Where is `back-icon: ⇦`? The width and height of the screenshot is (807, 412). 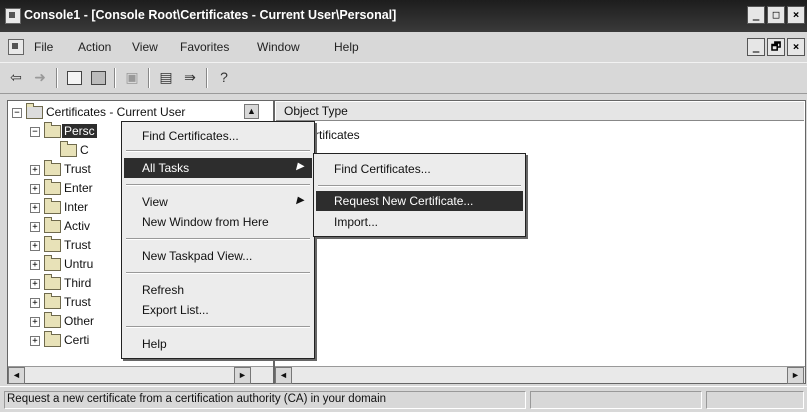
back-icon: ⇦ is located at coordinates (16, 77).